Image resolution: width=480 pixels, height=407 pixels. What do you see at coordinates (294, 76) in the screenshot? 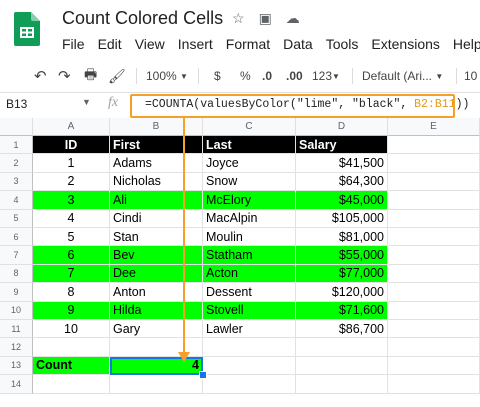
I see `increase-decimal-button: .00` at bounding box center [294, 76].